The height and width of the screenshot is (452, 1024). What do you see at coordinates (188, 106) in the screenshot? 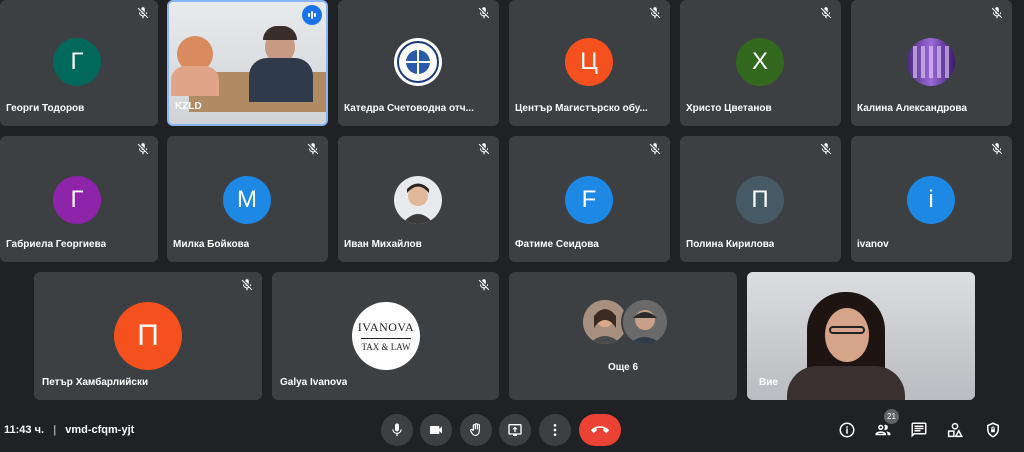
I see `participant-name: KZLD` at bounding box center [188, 106].